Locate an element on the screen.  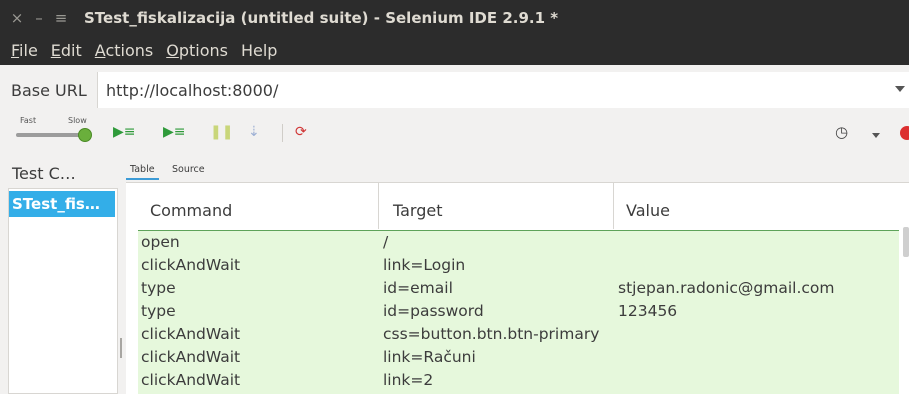
column-header-target: Target is located at coordinates (495, 206).